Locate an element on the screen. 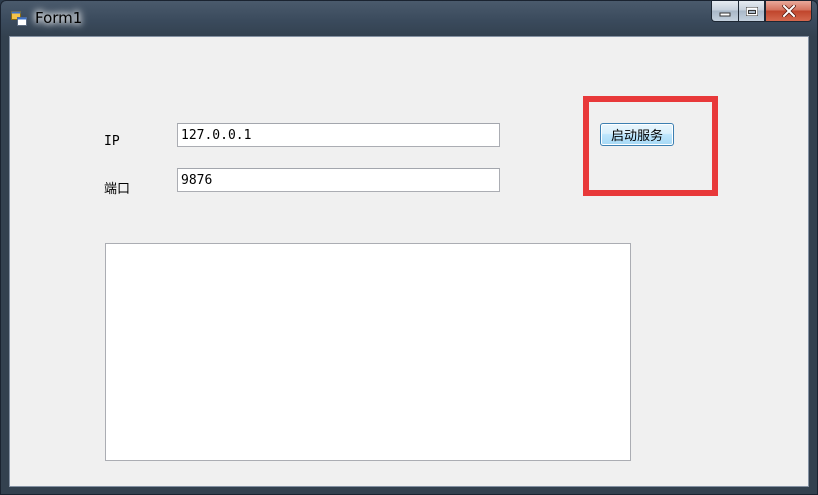  winforms-app-icon is located at coordinates (19, 18).